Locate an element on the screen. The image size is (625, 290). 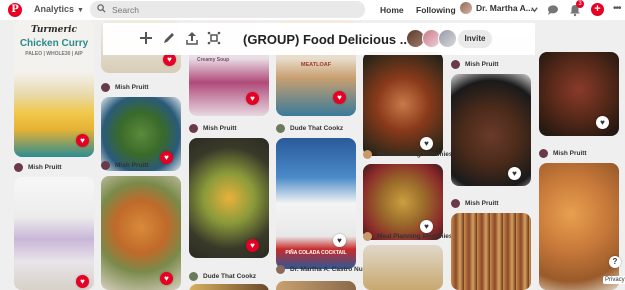
pin-green-salad: ♥ is located at coordinates (141, 134).